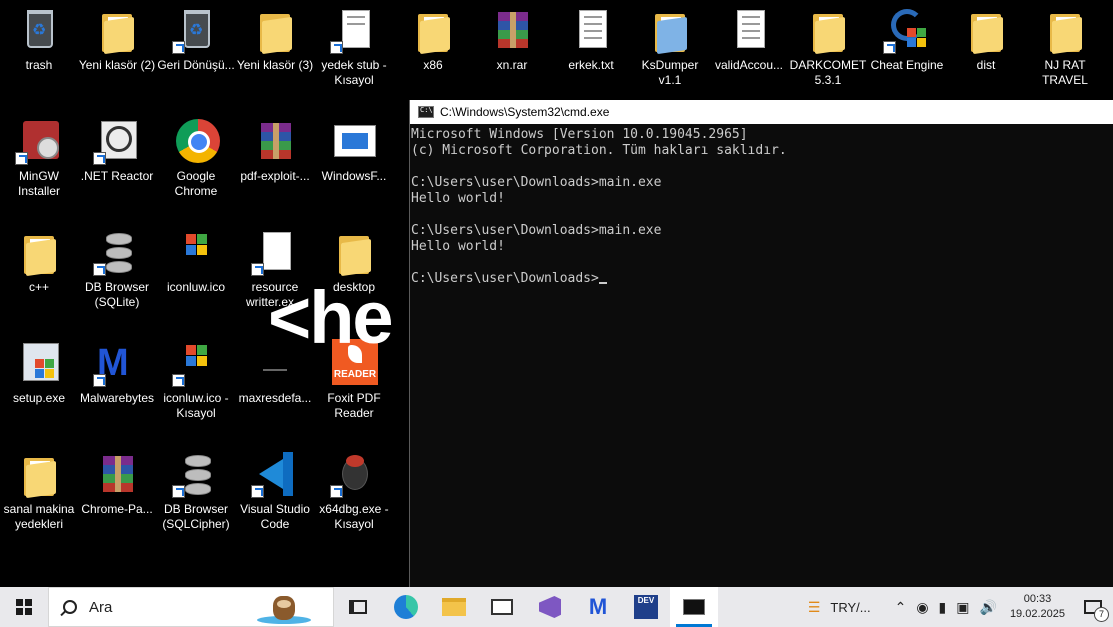 The width and height of the screenshot is (1113, 627). I want to click on taskbar-malwarebytes: M, so click(598, 607).